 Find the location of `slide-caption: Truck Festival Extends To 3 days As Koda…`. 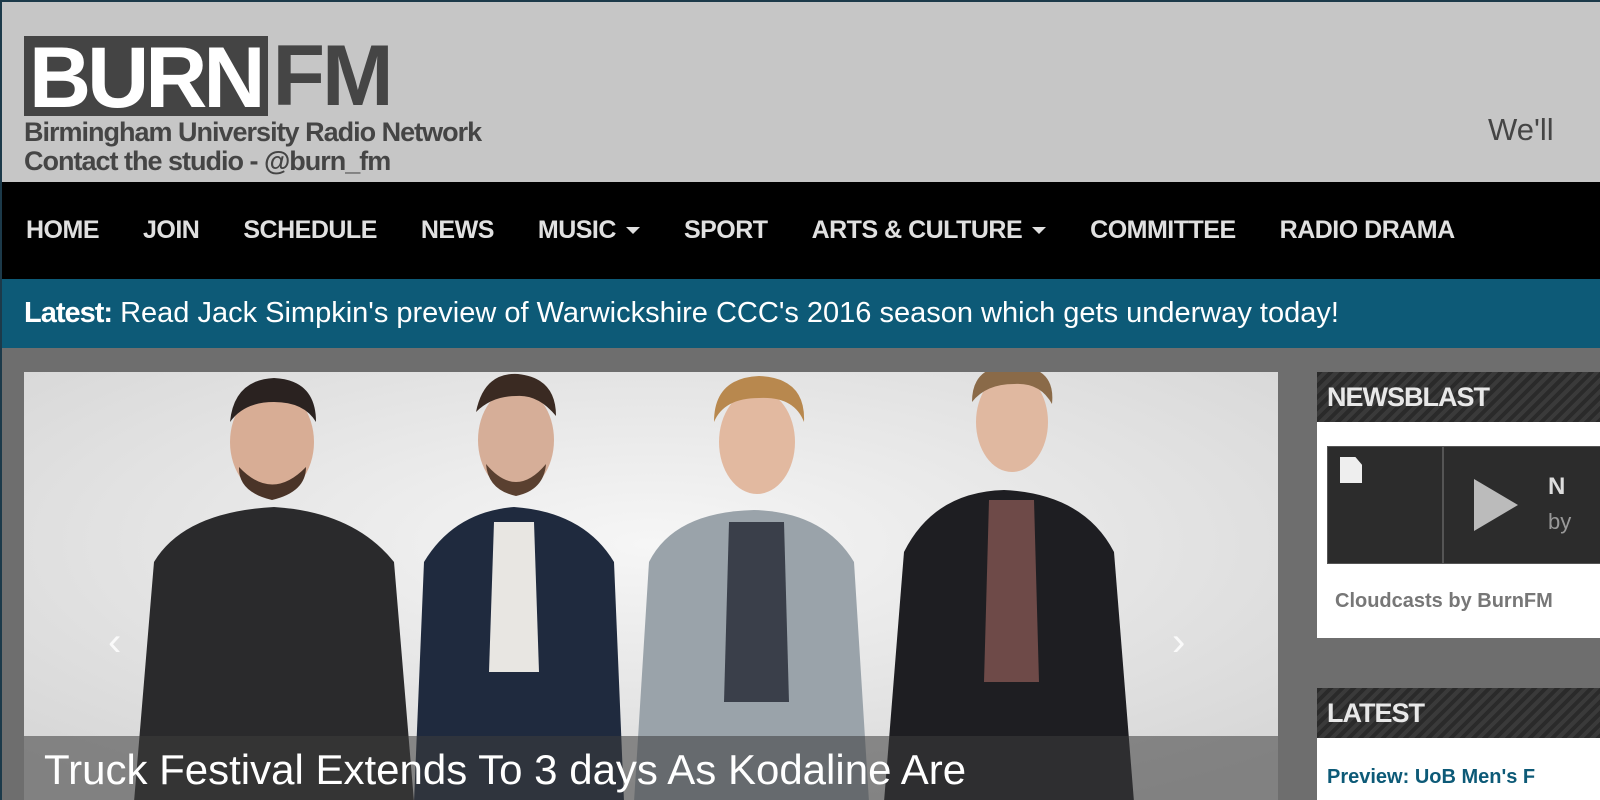

slide-caption: Truck Festival Extends To 3 days As Koda… is located at coordinates (651, 768).